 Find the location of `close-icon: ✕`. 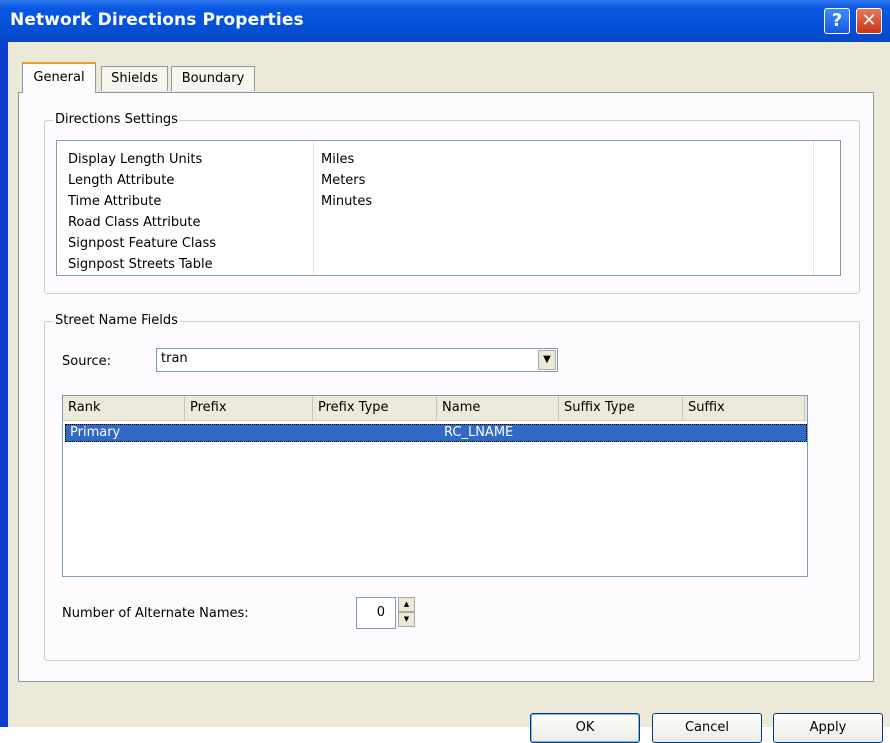

close-icon: ✕ is located at coordinates (869, 20).